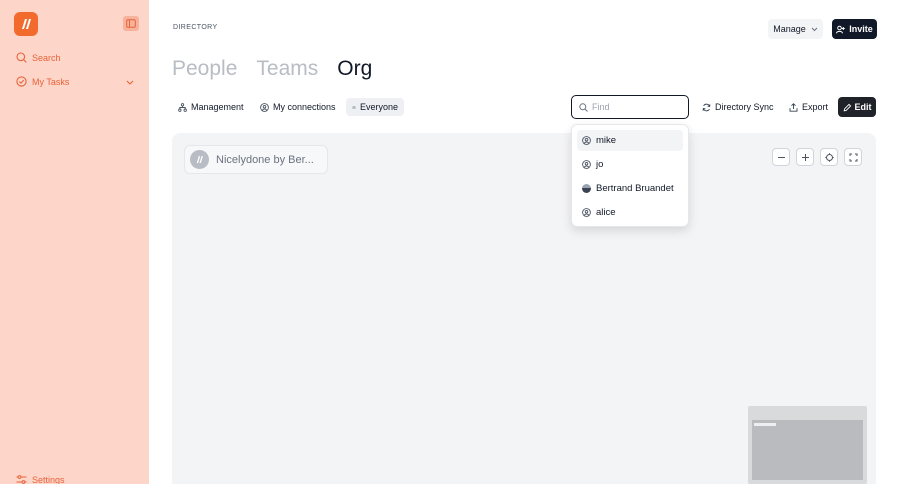  I want to click on expand-icon, so click(853, 157).